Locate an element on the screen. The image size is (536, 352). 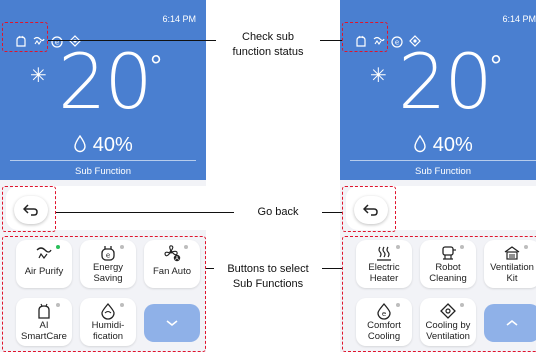
go-back-line-right is located at coordinates (332, 212).